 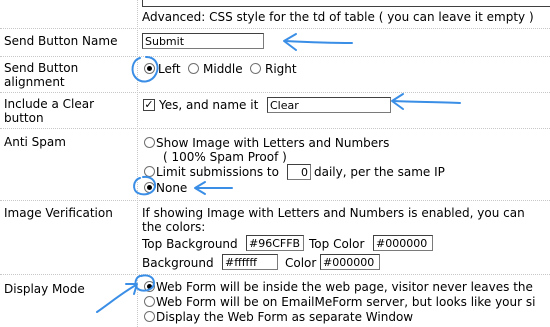 I want to click on anti-spam-limit-suffix: daily, per the same IP, so click(x=379, y=172).